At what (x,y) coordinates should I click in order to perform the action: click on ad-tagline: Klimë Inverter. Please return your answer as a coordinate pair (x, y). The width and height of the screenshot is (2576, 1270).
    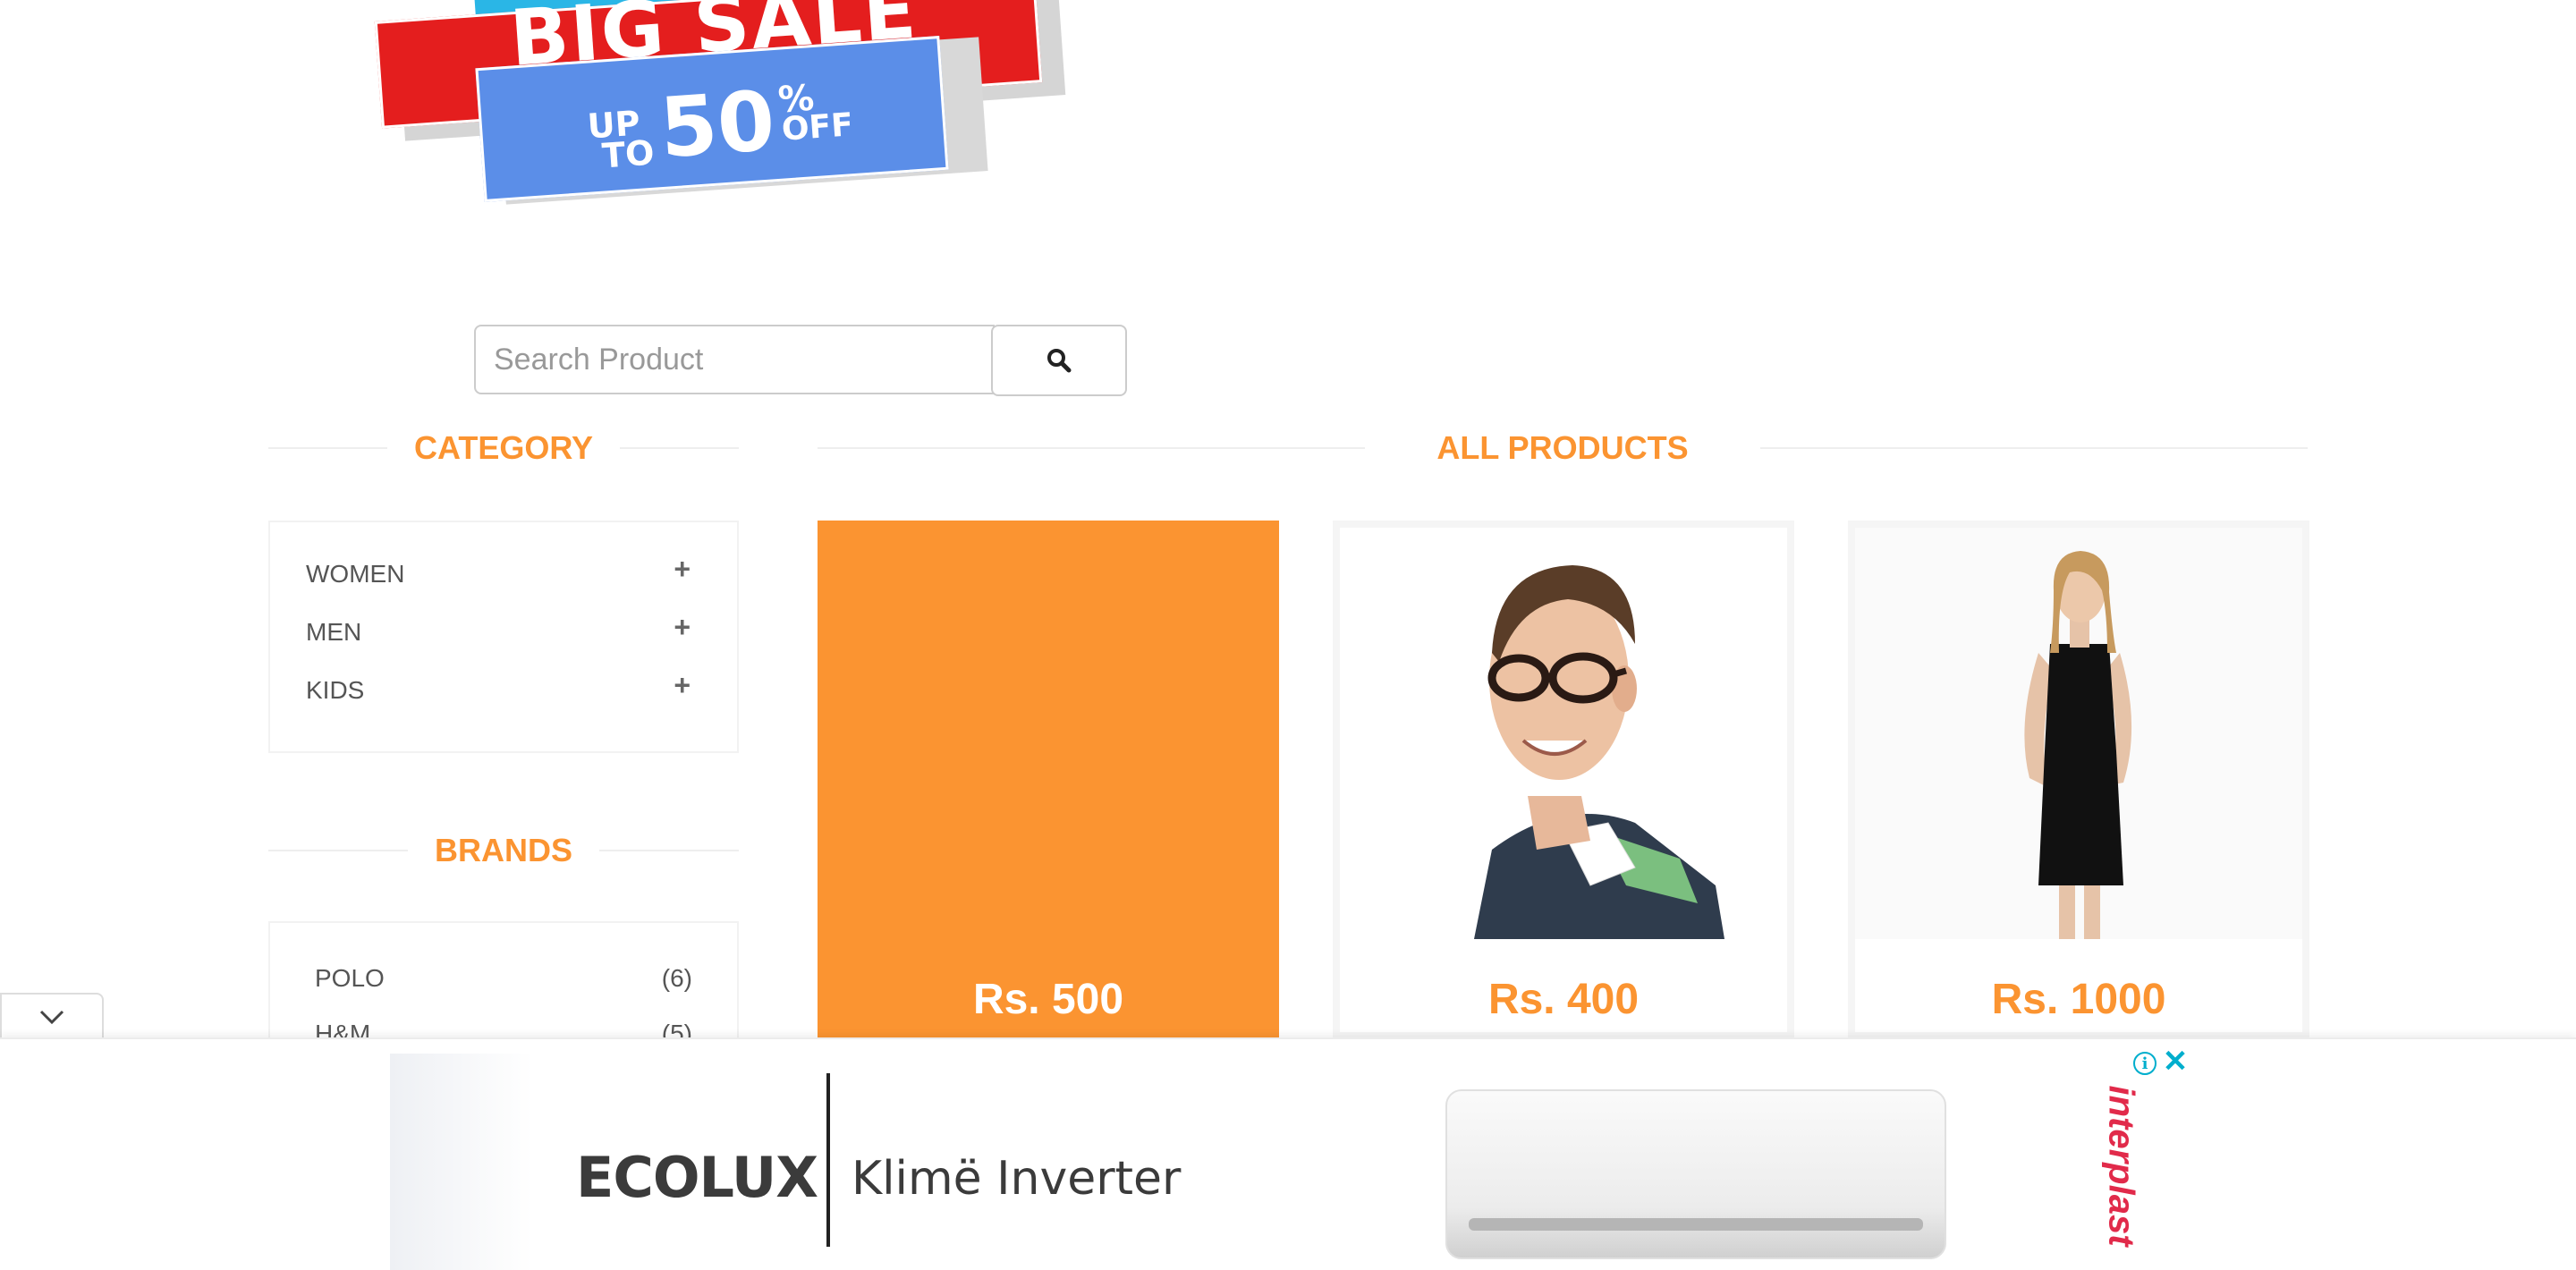
    Looking at the image, I should click on (1017, 1179).